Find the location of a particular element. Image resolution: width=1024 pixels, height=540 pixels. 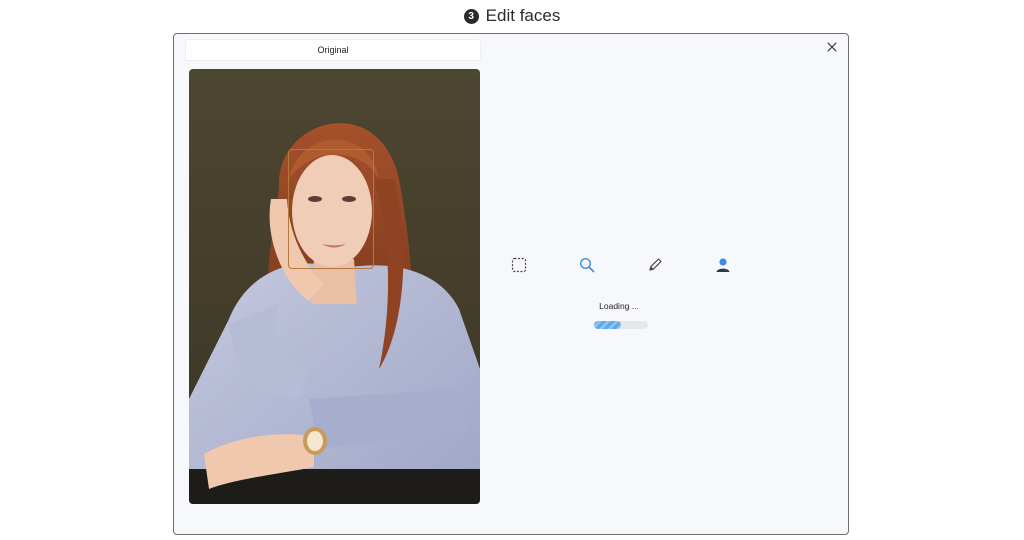

close-icon is located at coordinates (832, 47).